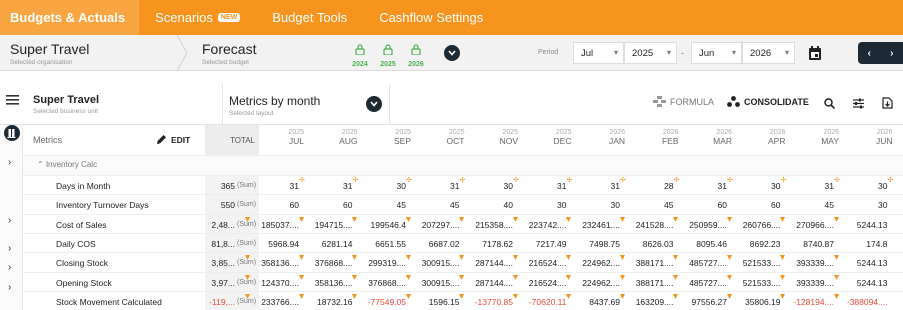 This screenshot has width=903, height=310. Describe the element at coordinates (273, 244) in the screenshot. I see `value-cell: 5968.94` at that location.